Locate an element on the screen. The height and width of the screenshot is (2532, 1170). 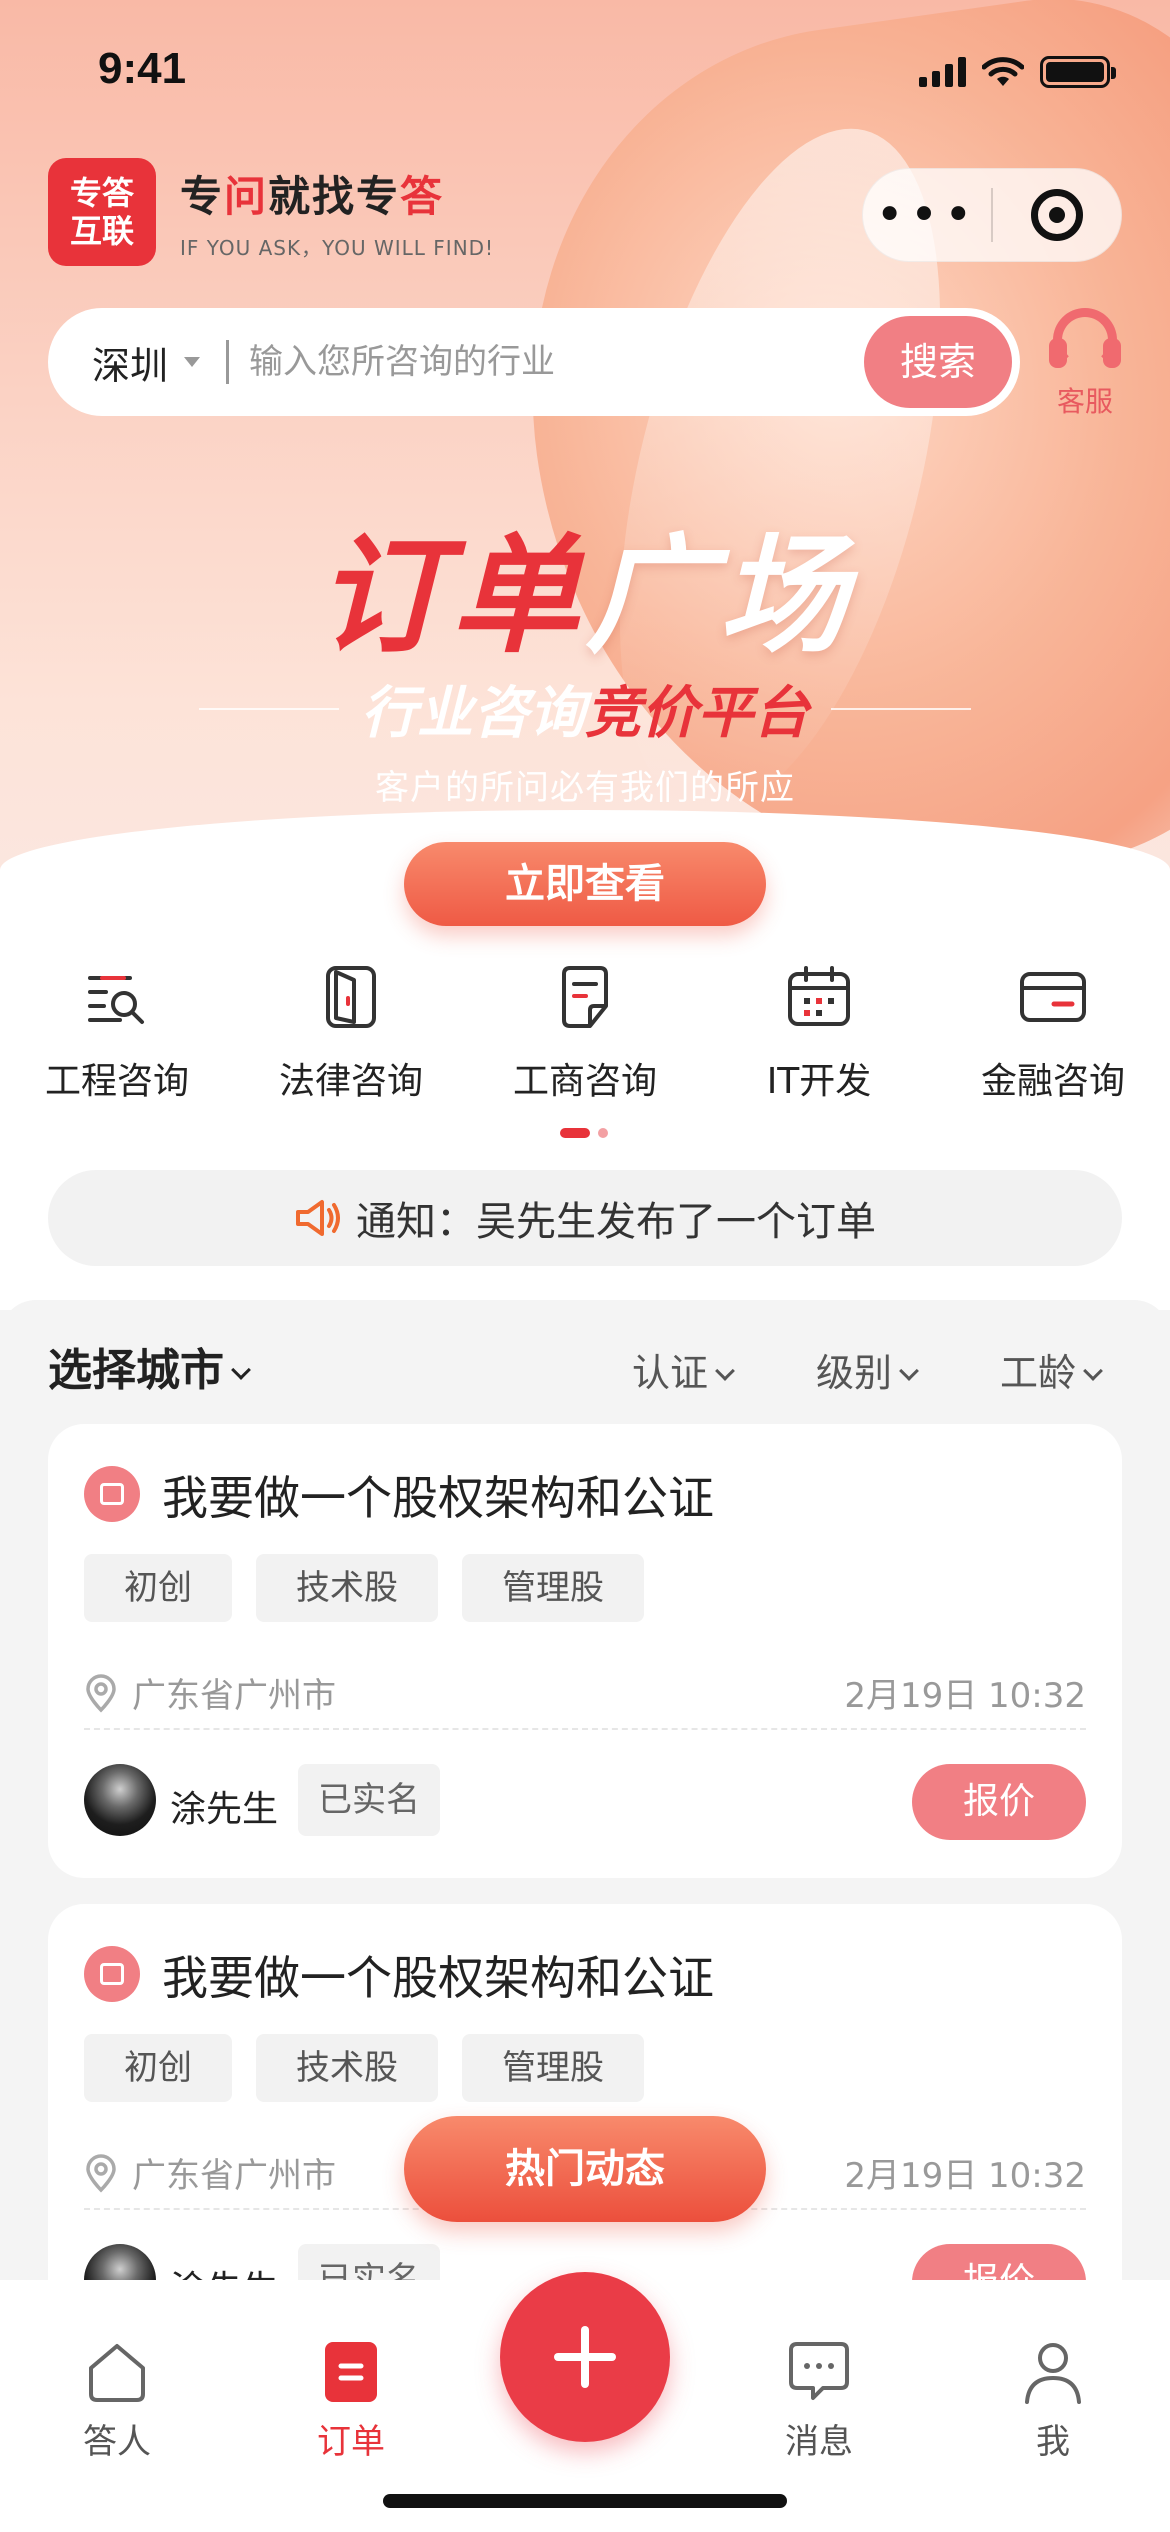
door-icon is located at coordinates (351, 997).